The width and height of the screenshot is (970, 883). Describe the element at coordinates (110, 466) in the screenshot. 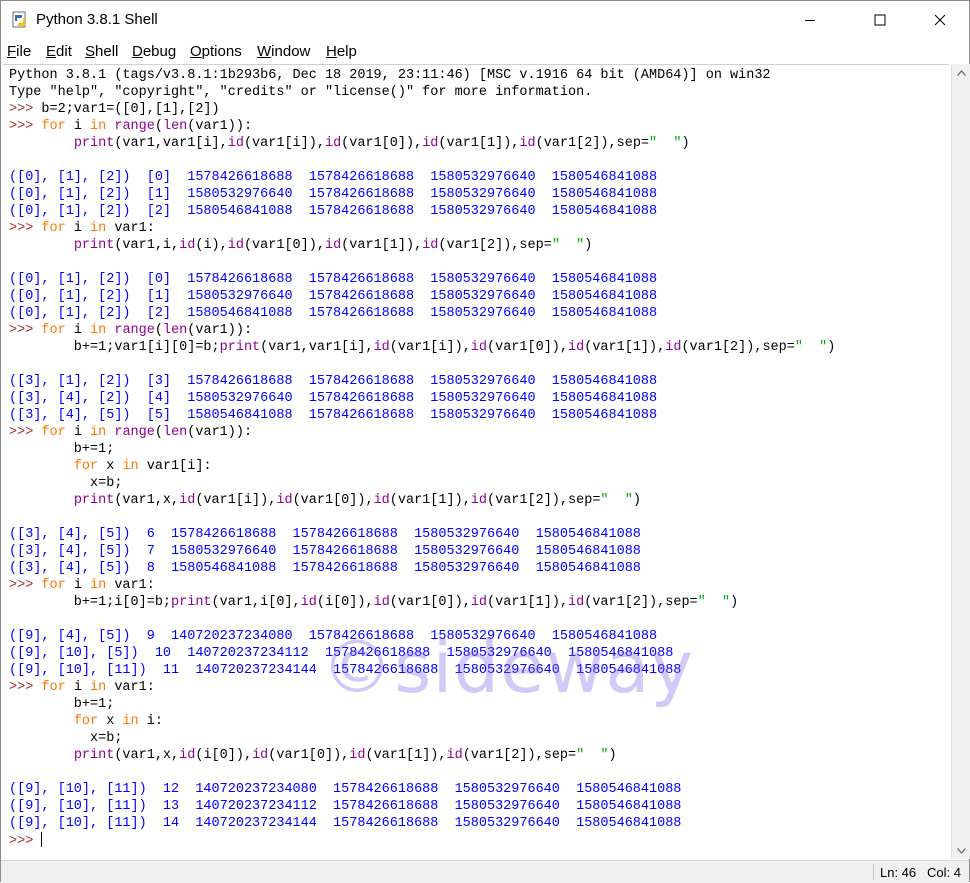

I see `console-text: x` at that location.